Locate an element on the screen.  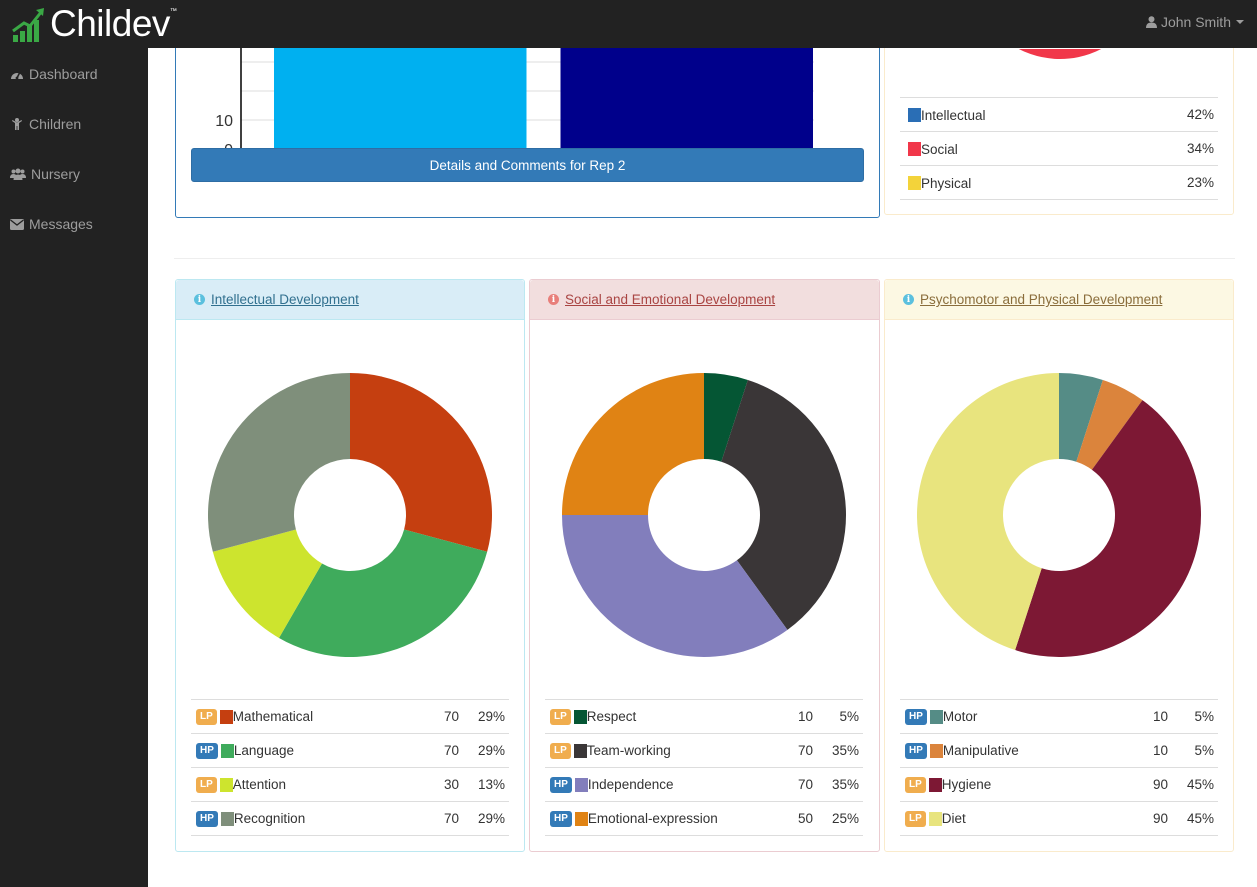
pie-slice-recognition is located at coordinates (279, 462).